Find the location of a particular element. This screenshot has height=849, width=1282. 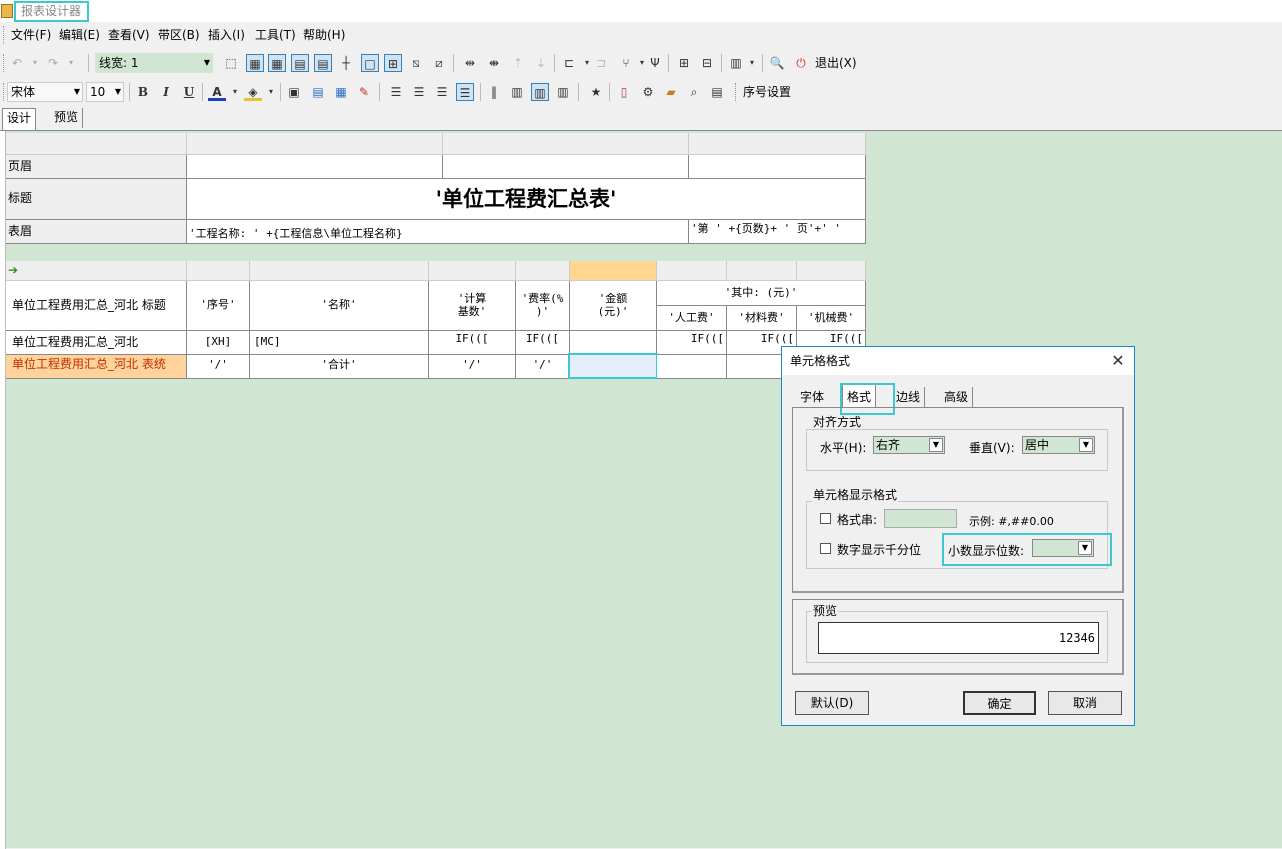

cell-format-icon: ▣ is located at coordinates (294, 92).